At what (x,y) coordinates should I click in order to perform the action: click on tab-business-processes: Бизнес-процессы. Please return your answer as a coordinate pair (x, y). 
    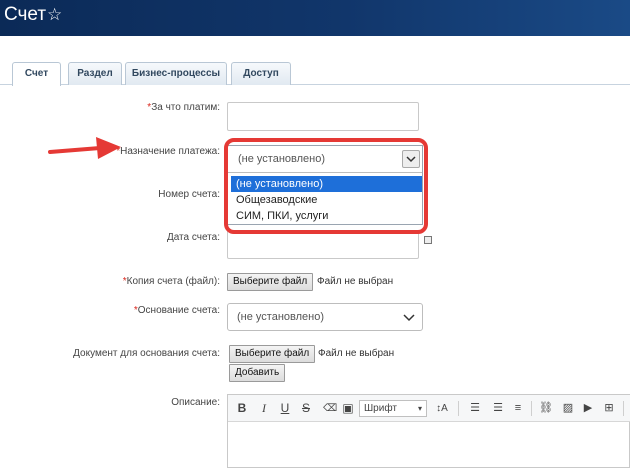
    Looking at the image, I should click on (176, 73).